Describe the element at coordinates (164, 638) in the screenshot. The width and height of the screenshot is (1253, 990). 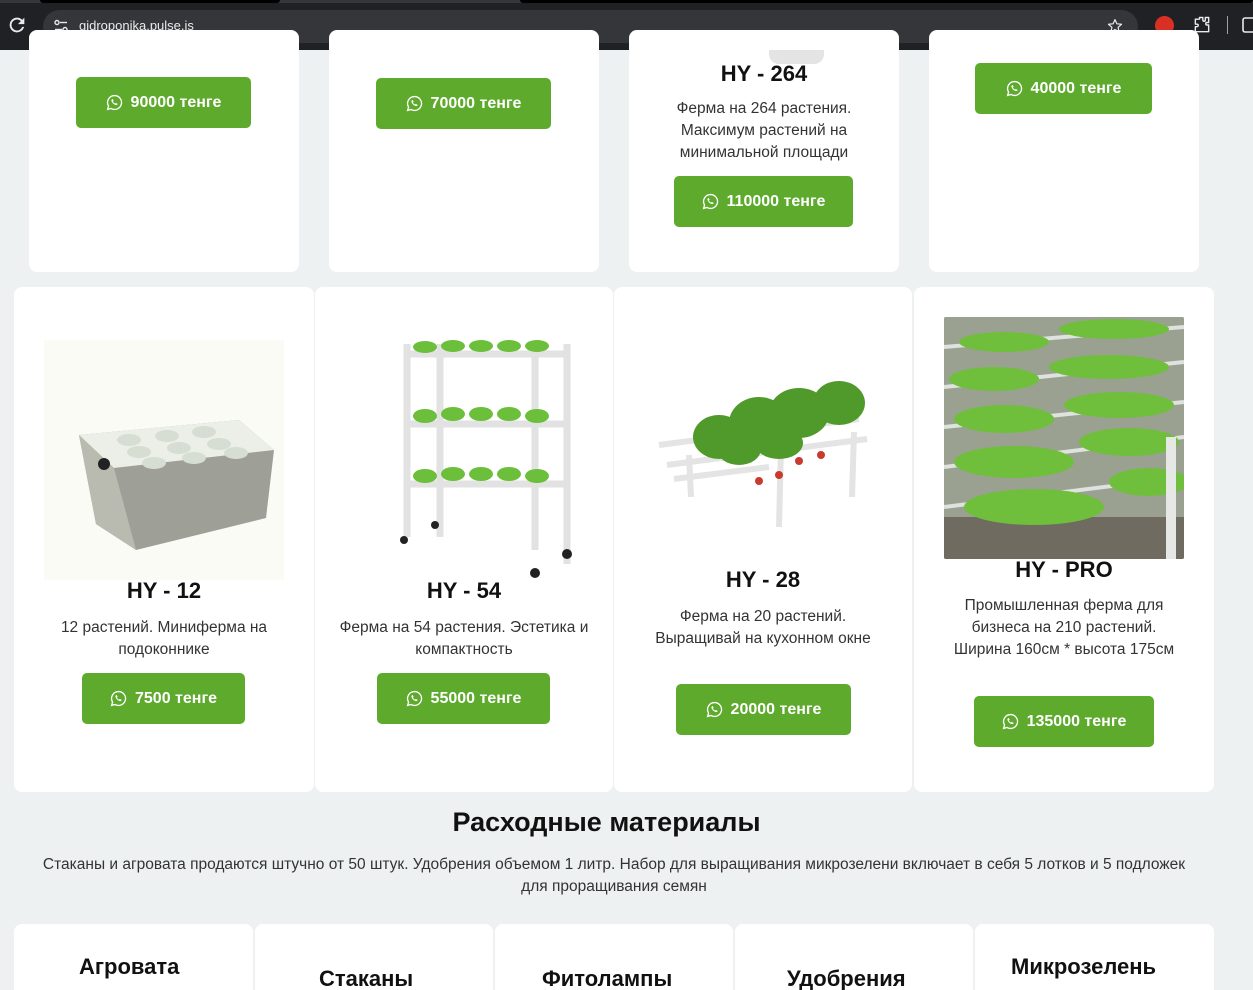
I see `product-description: 12 растений. Миниферма на подоконнике` at that location.